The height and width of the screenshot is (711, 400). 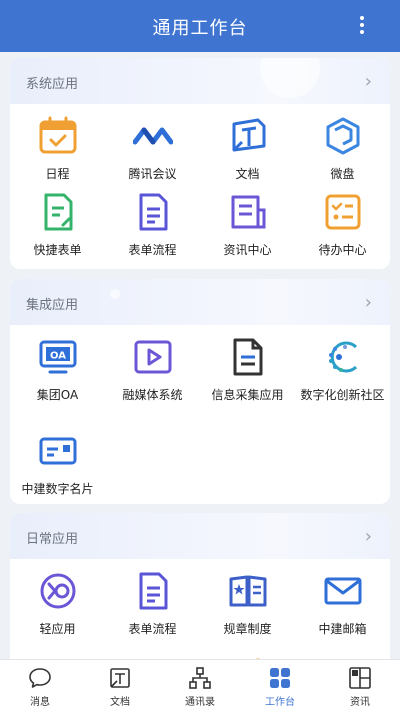 I want to click on business-card-icon, so click(x=58, y=451).